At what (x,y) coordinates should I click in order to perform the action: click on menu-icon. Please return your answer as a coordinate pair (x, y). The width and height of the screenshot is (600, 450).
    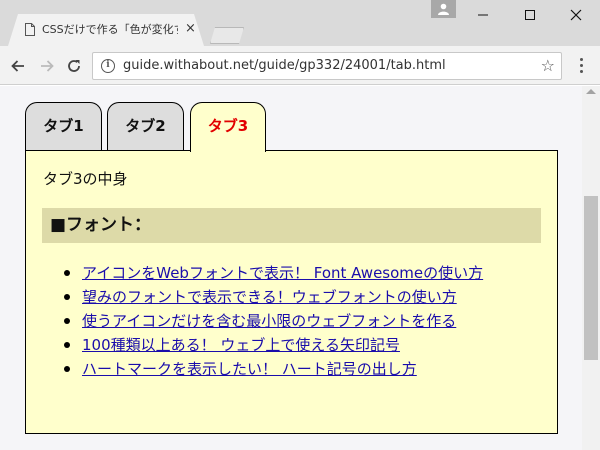
    Looking at the image, I should click on (581, 66).